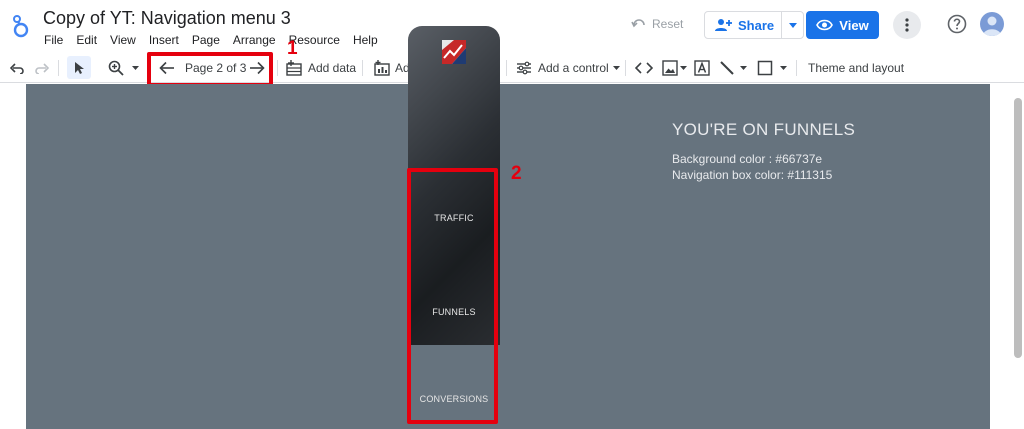  I want to click on menu-help: Help, so click(365, 40).